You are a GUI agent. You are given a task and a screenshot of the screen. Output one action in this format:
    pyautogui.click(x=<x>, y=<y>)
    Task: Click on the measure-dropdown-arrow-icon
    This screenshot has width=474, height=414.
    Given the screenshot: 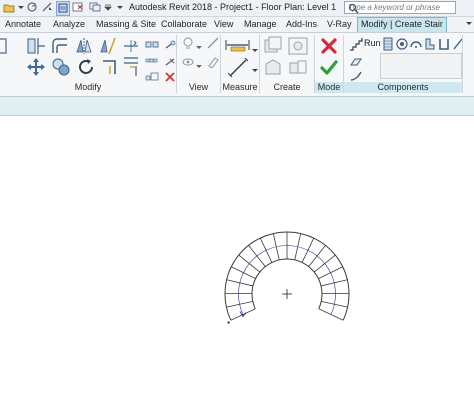 What is the action you would take?
    pyautogui.click(x=255, y=50)
    